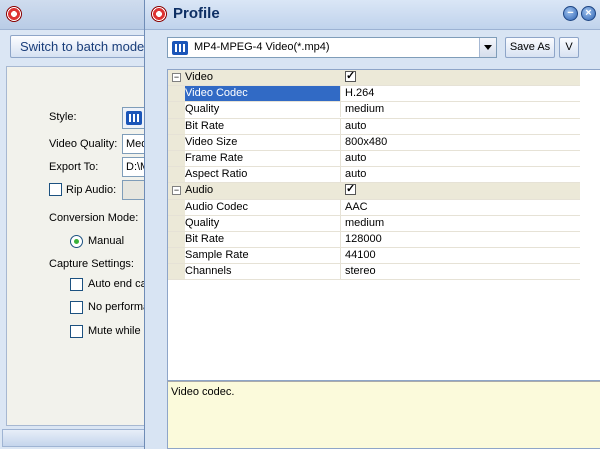 This screenshot has width=600, height=449. Describe the element at coordinates (77, 438) in the screenshot. I see `status-bar` at that location.